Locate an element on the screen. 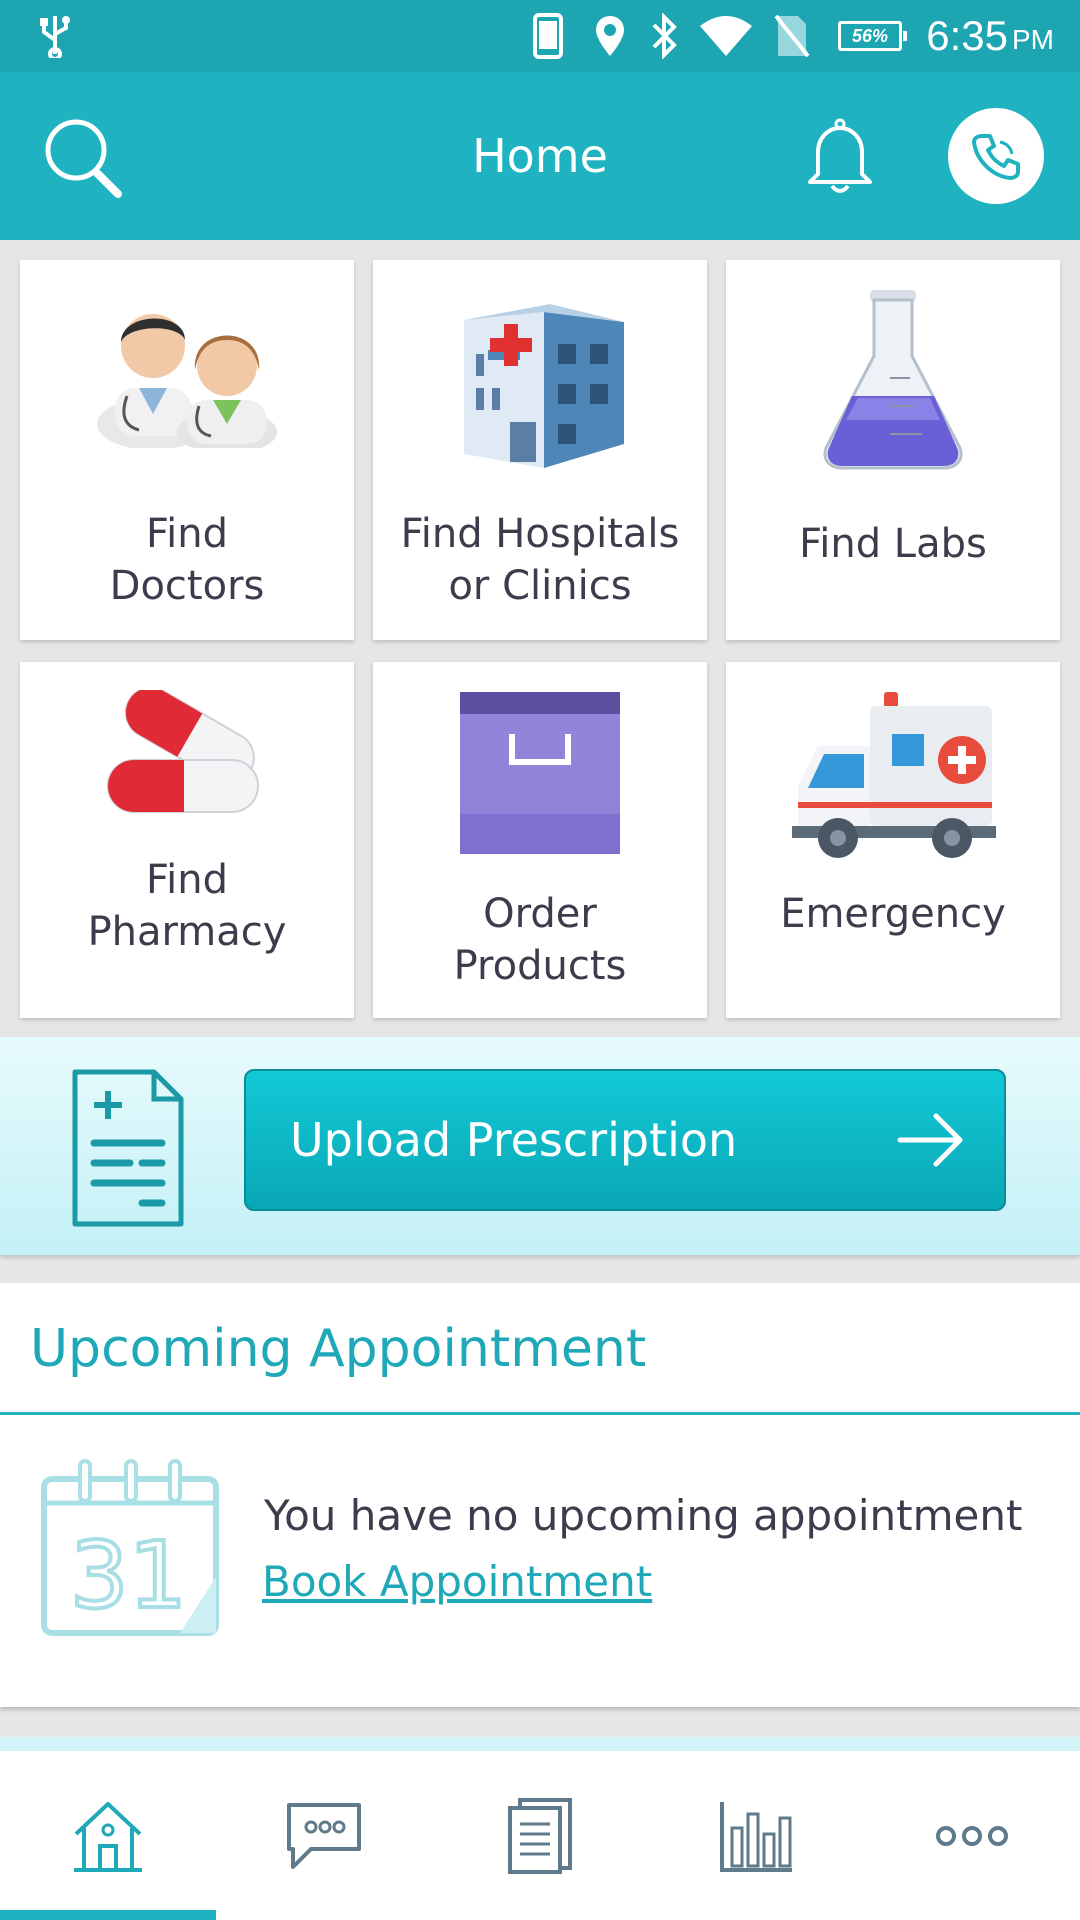  location-icon is located at coordinates (610, 36).